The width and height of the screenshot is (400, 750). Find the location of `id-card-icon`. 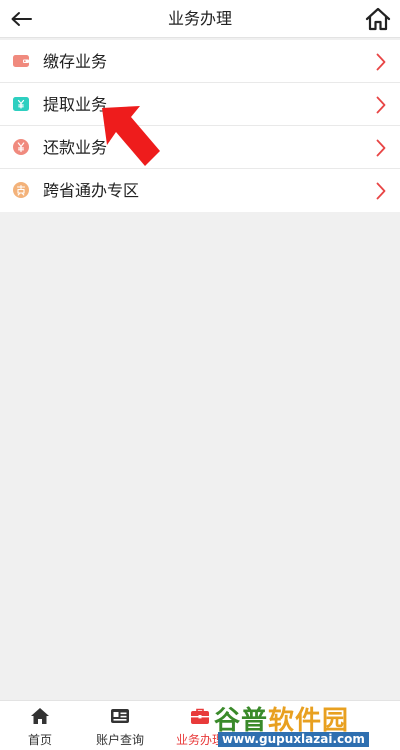

id-card-icon is located at coordinates (120, 716).